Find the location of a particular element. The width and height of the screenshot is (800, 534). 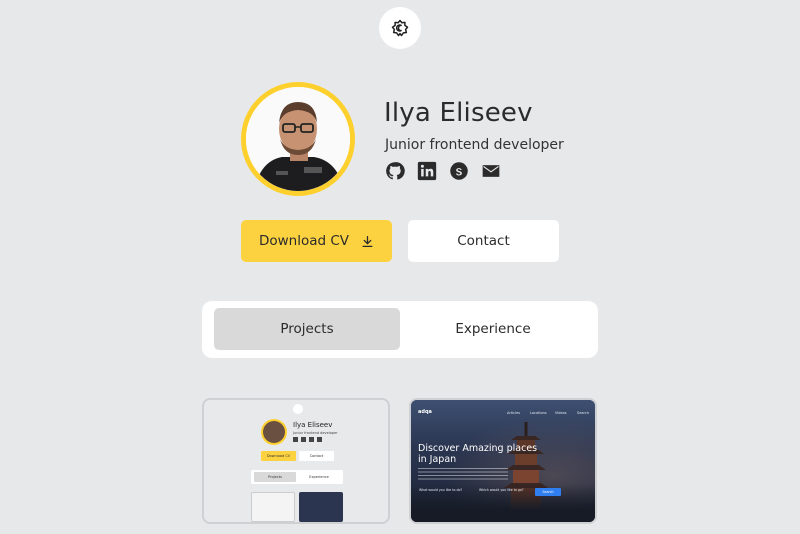

mail-link is located at coordinates (491, 171).